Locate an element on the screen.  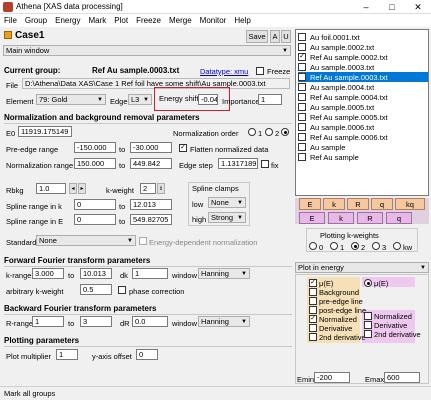
group-list-item: Ref Au sample.0006.txt is located at coordinates (363, 137).